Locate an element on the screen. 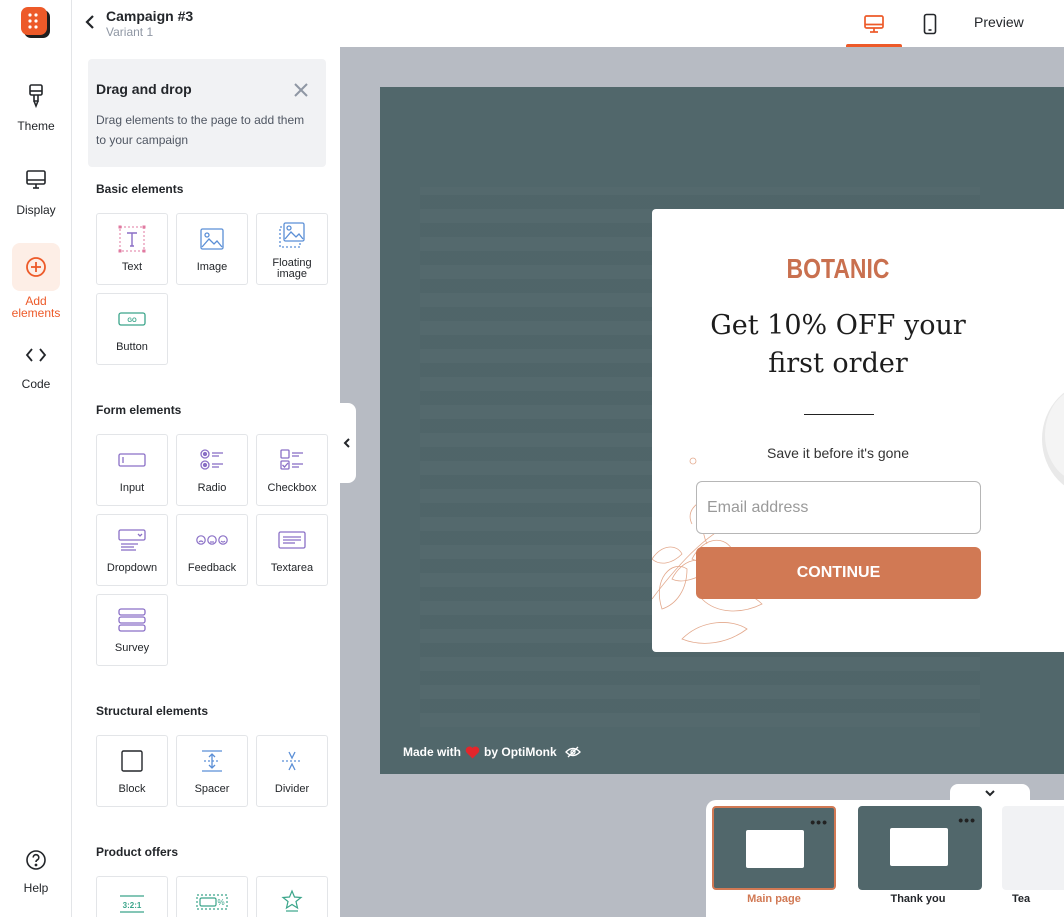 The width and height of the screenshot is (1064, 917). ratio-icon: 3:2:1 is located at coordinates (132, 902).